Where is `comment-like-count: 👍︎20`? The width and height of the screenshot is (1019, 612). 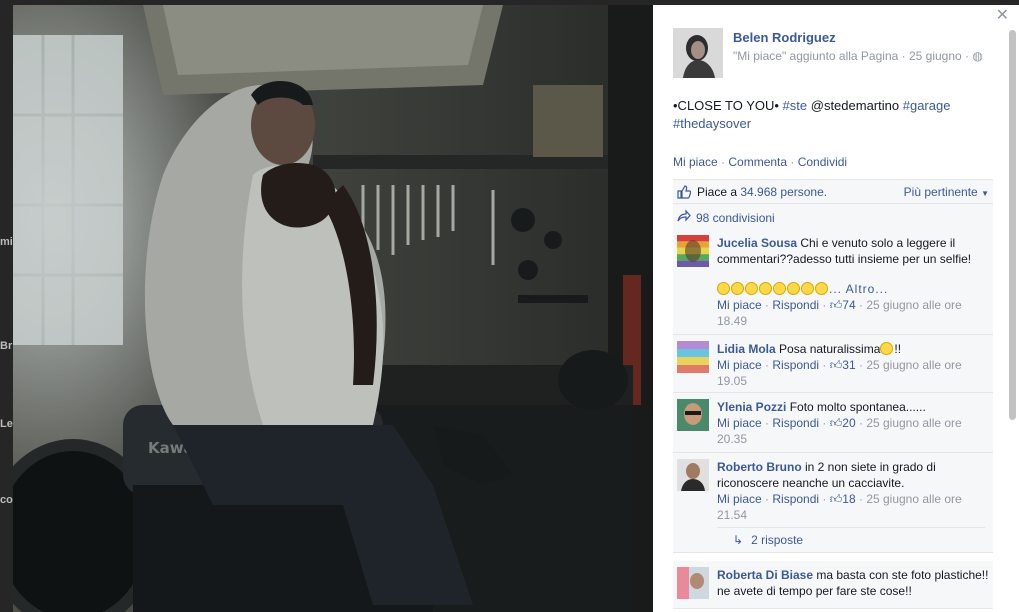 comment-like-count: 👍︎20 is located at coordinates (843, 423).